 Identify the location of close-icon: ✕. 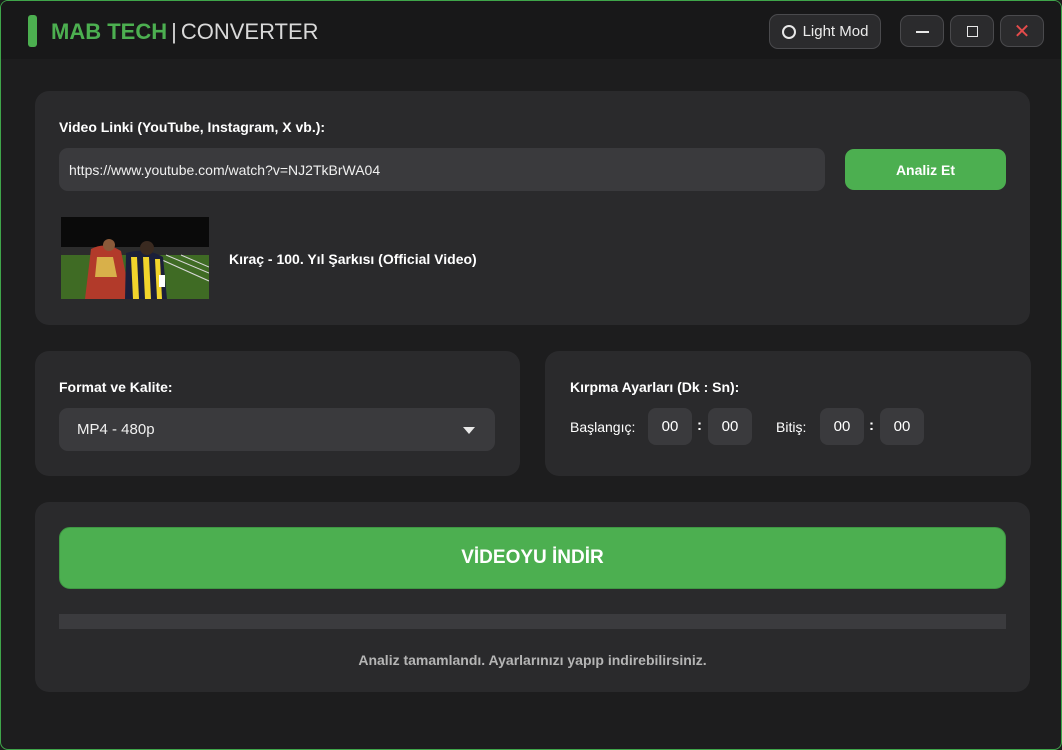
(1022, 31).